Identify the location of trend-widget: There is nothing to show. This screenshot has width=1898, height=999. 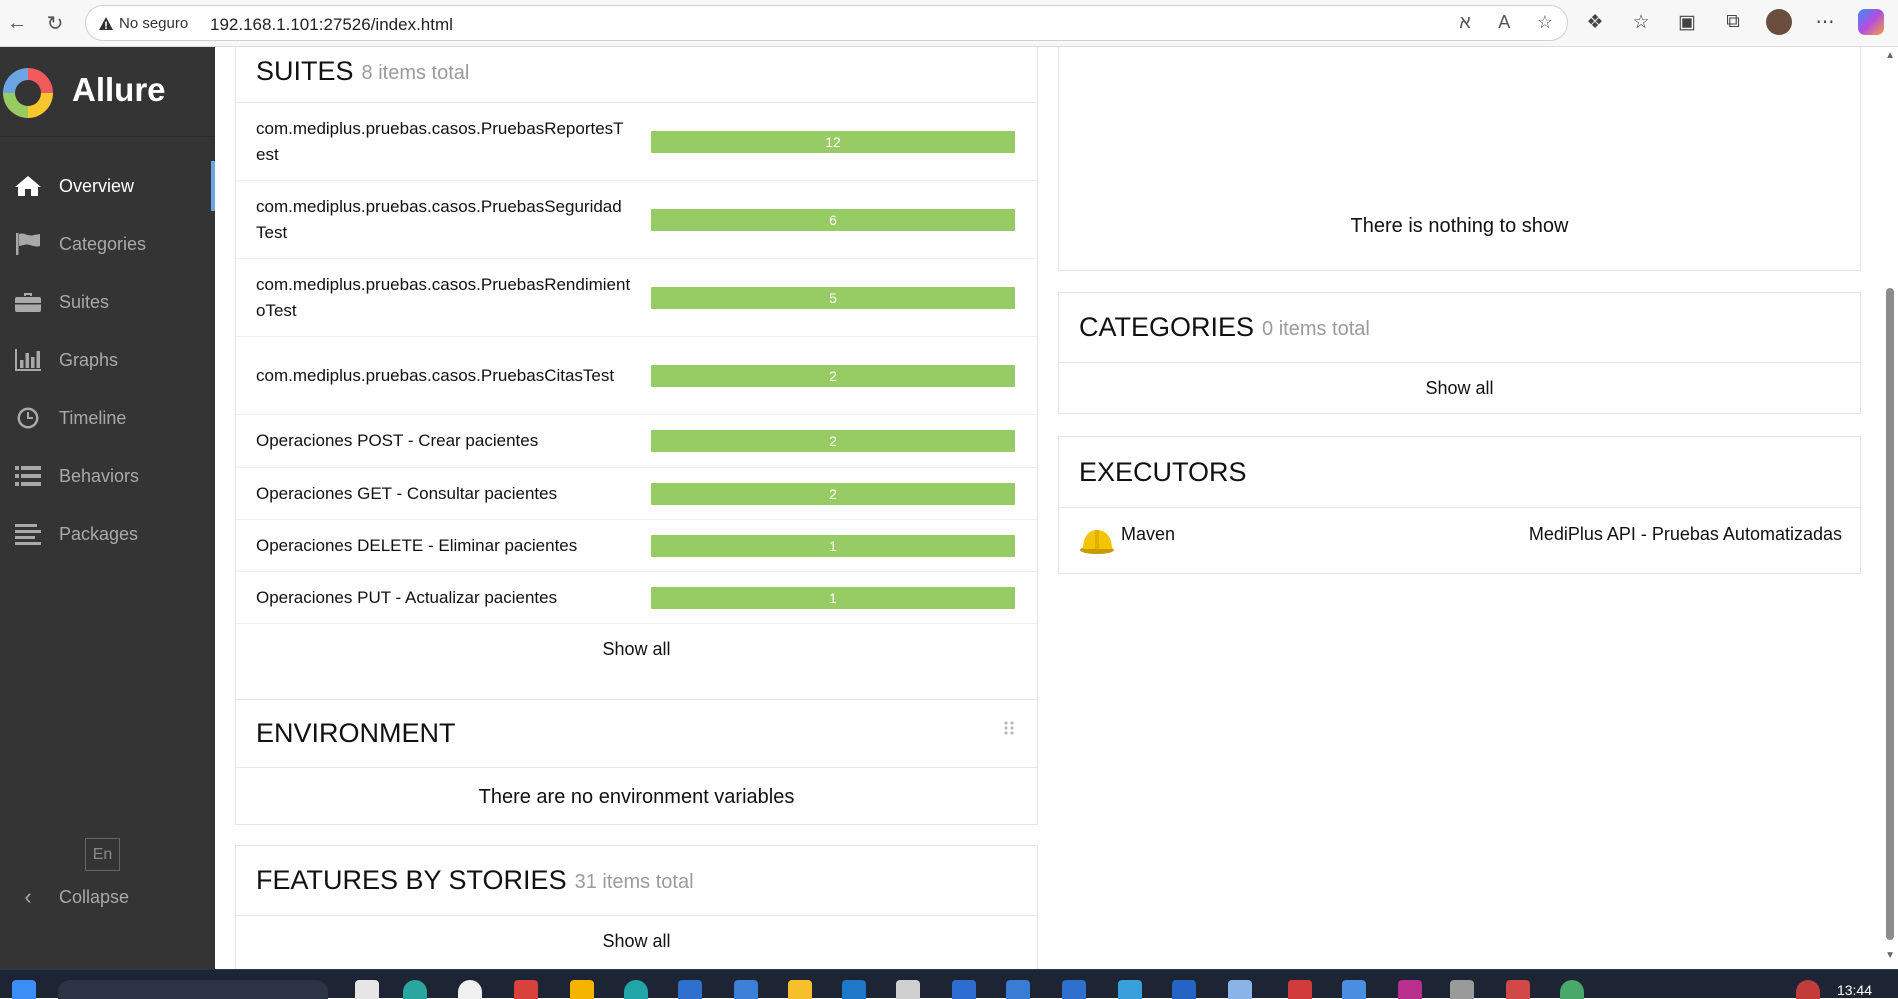
(1459, 159).